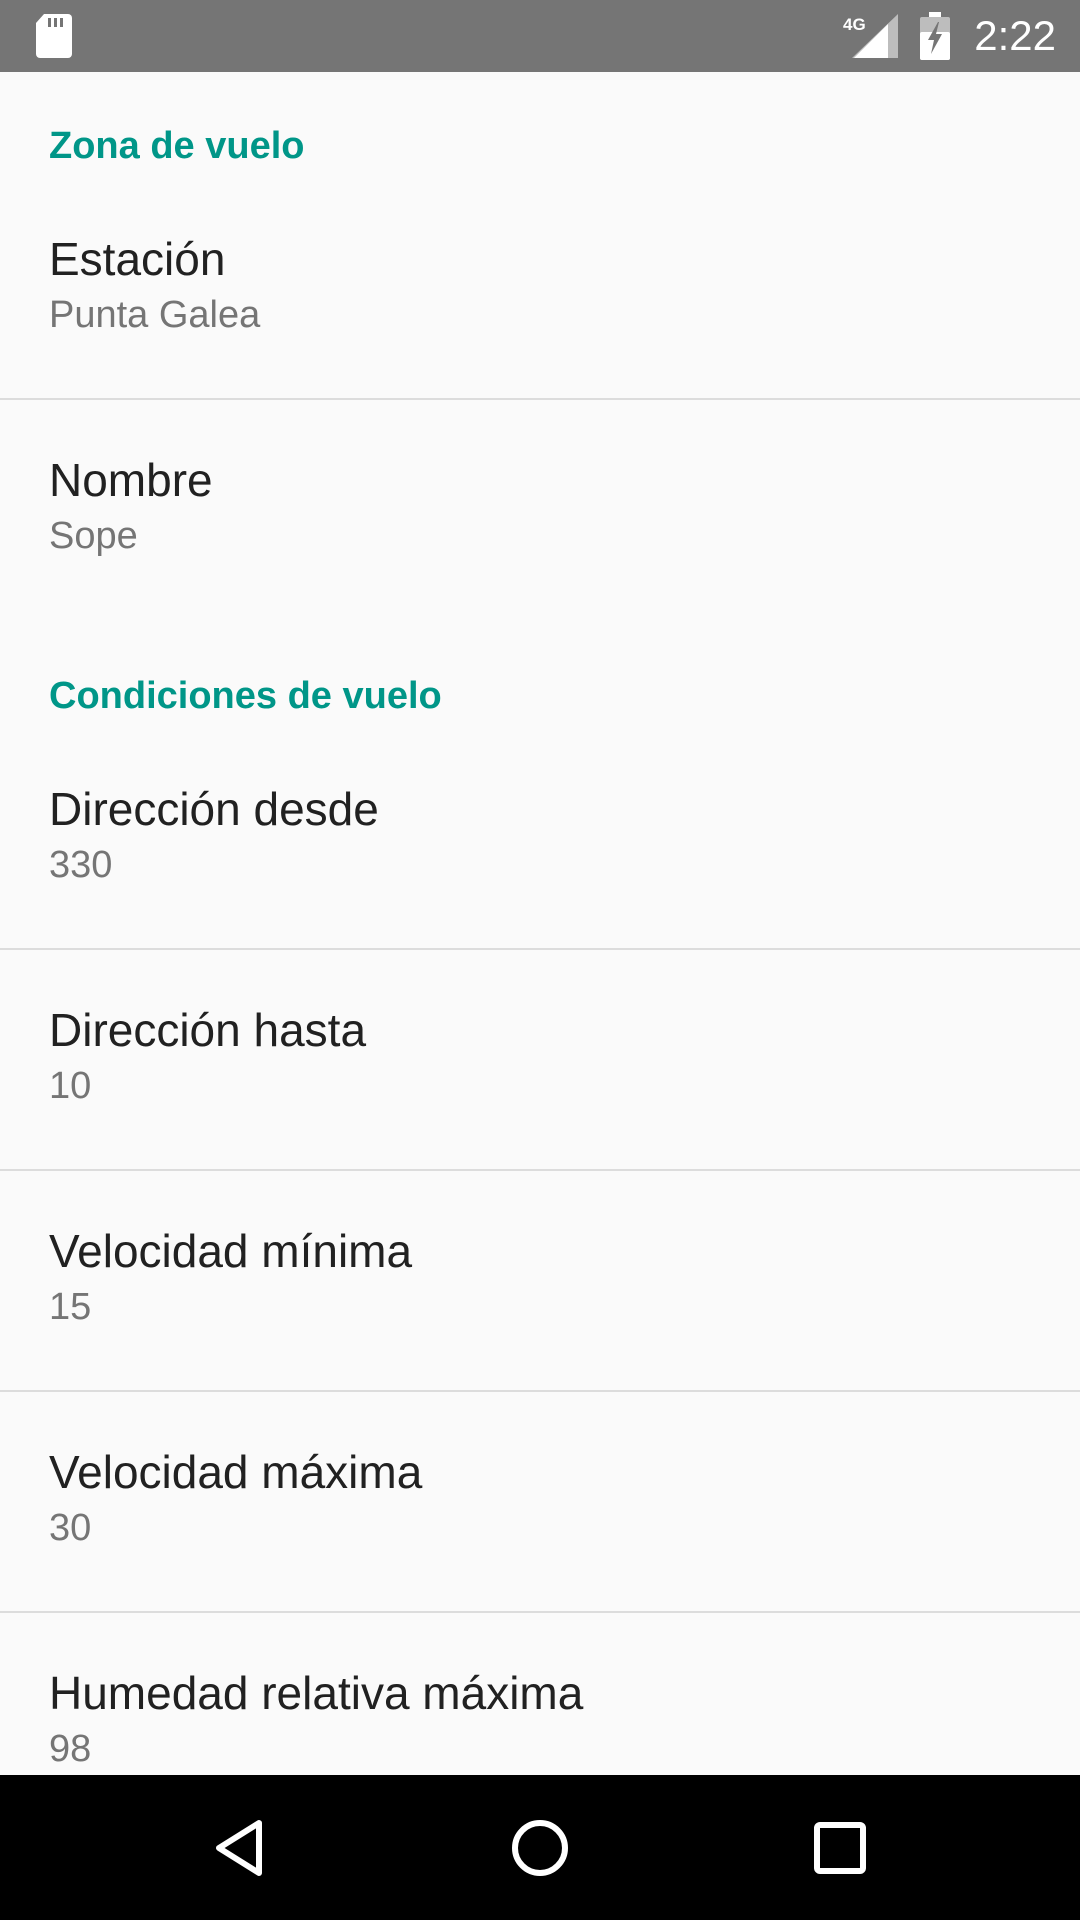 This screenshot has height=1920, width=1080. Describe the element at coordinates (316, 1693) in the screenshot. I see `pref-title: Humedad relativa máxima` at that location.